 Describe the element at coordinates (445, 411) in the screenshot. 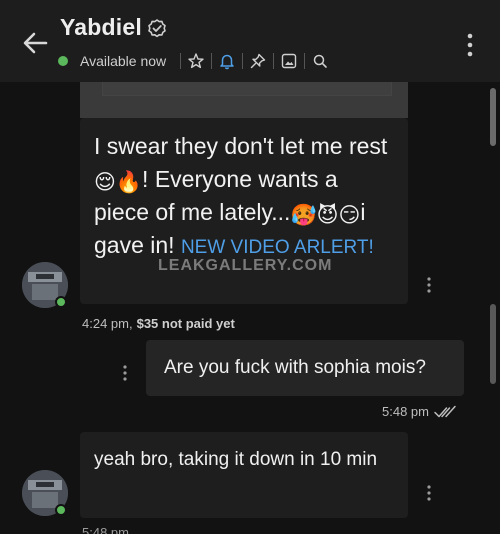

I see `double-check-icon` at that location.